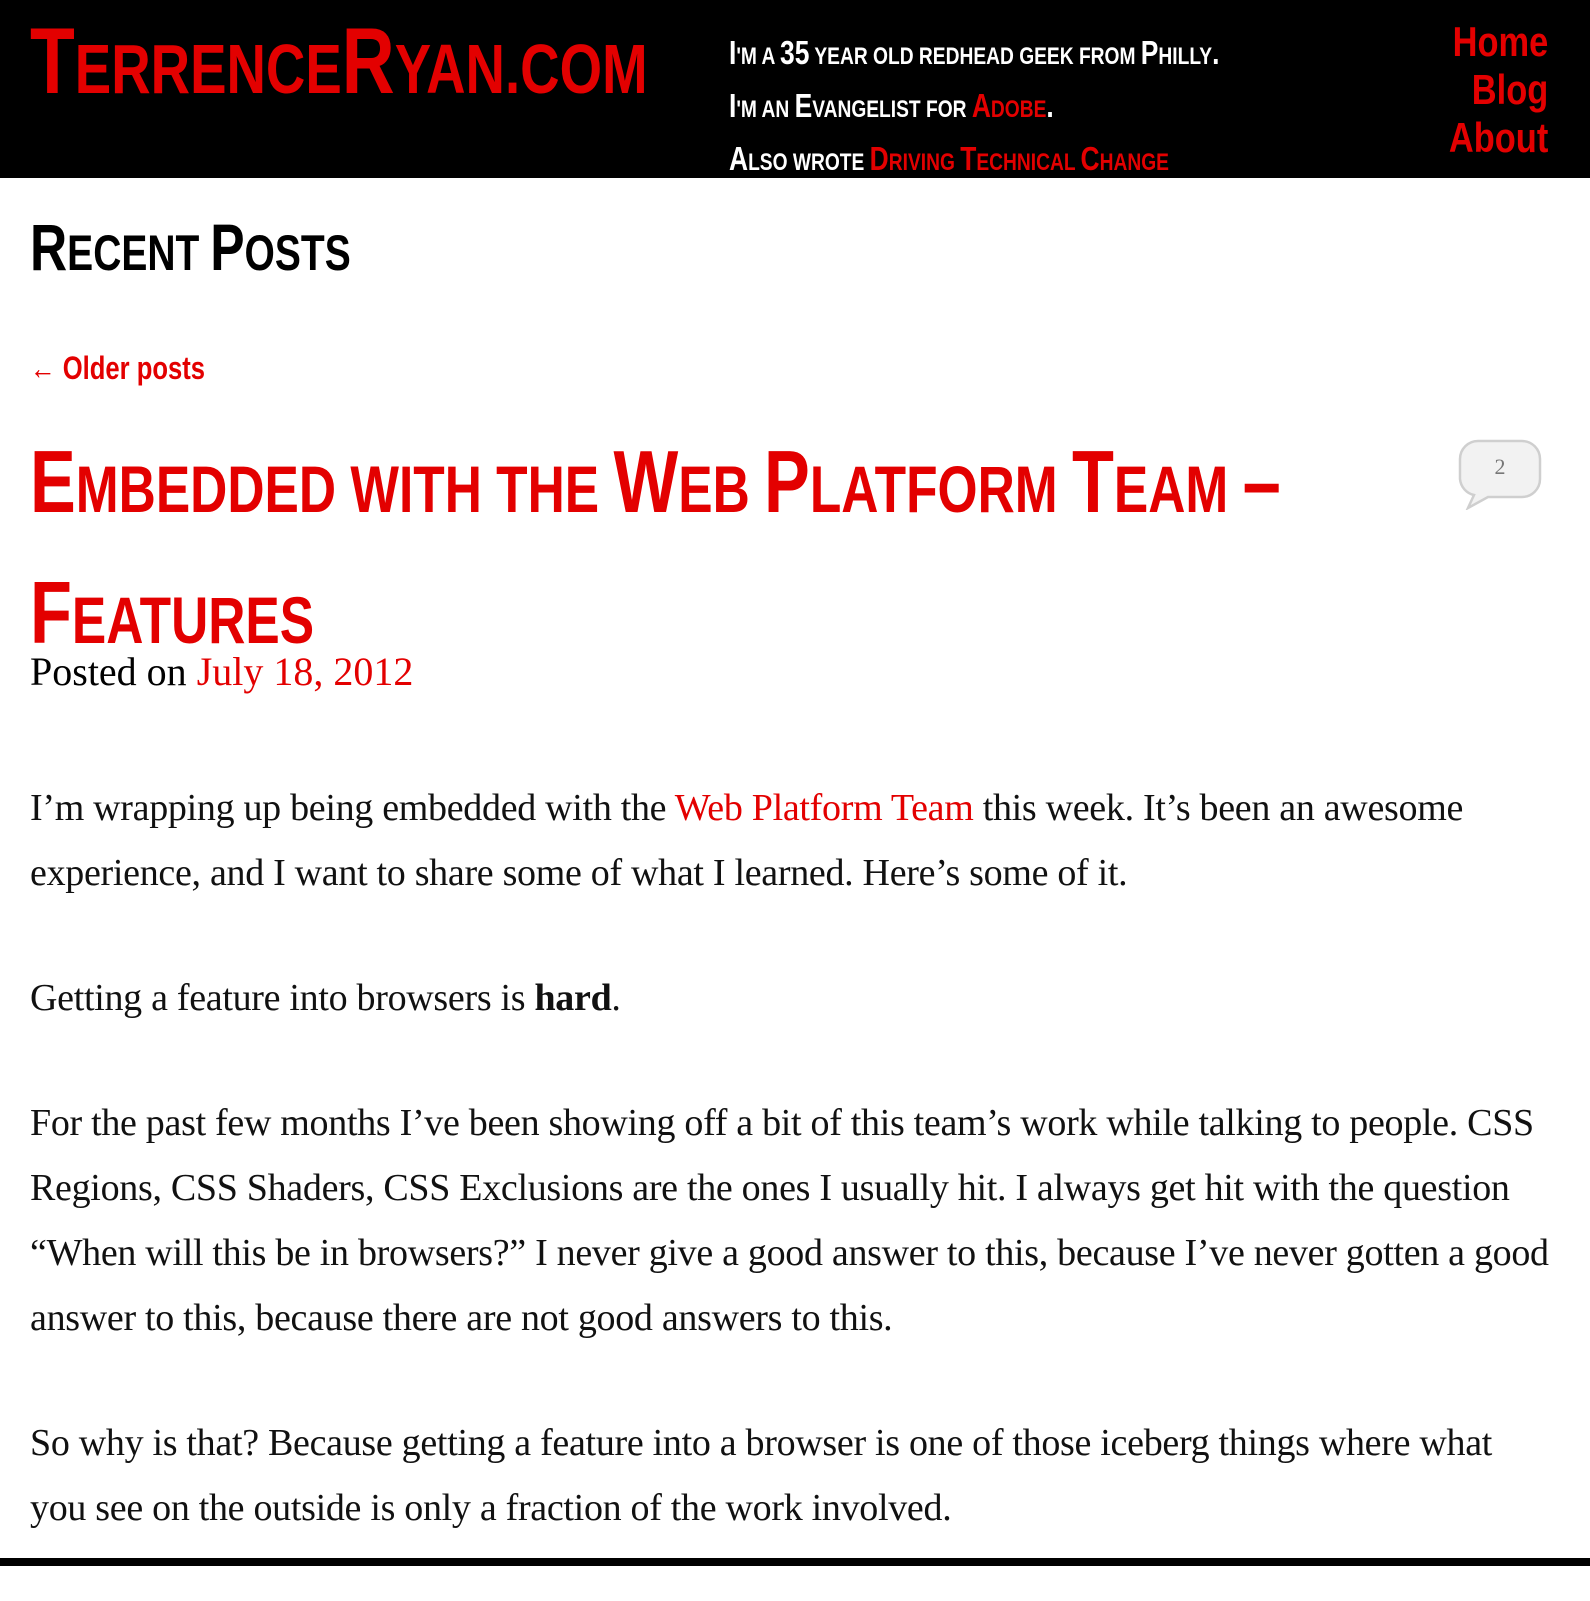 Image resolution: width=1590 pixels, height=1601 pixels. What do you see at coordinates (892, 109) in the screenshot?
I see `tagline-line-2-run-3: VANGELIST FOR` at bounding box center [892, 109].